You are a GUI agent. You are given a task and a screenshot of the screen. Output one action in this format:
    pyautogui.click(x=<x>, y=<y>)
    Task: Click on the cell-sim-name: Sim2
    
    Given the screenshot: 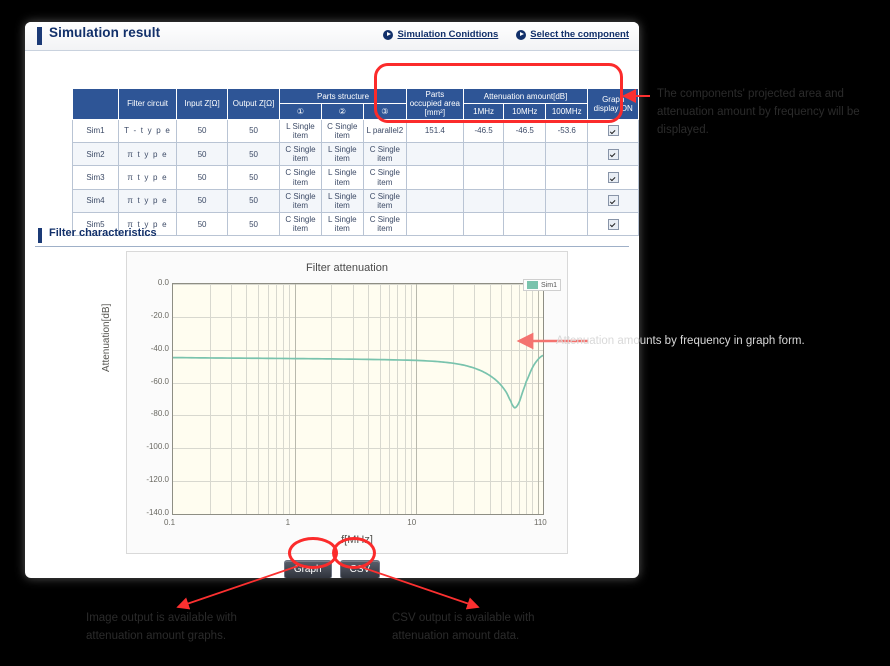 What is the action you would take?
    pyautogui.click(x=95, y=154)
    